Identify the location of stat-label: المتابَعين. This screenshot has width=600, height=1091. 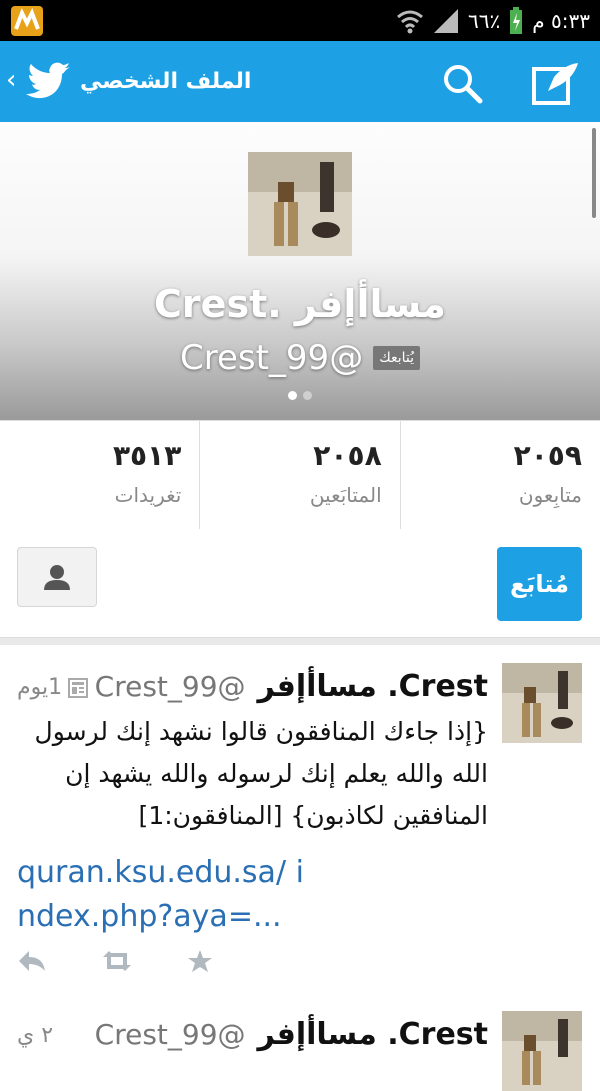
(345, 495).